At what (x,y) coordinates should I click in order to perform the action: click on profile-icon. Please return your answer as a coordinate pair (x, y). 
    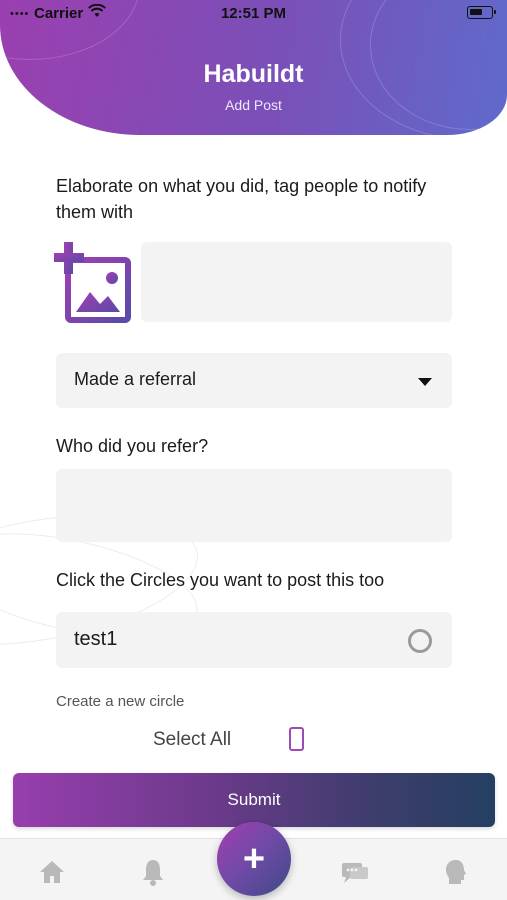
    Looking at the image, I should click on (456, 872).